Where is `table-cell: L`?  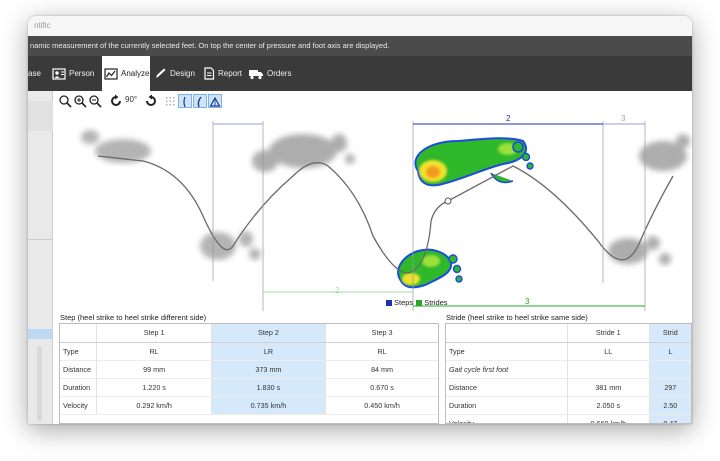 table-cell: L is located at coordinates (669, 351).